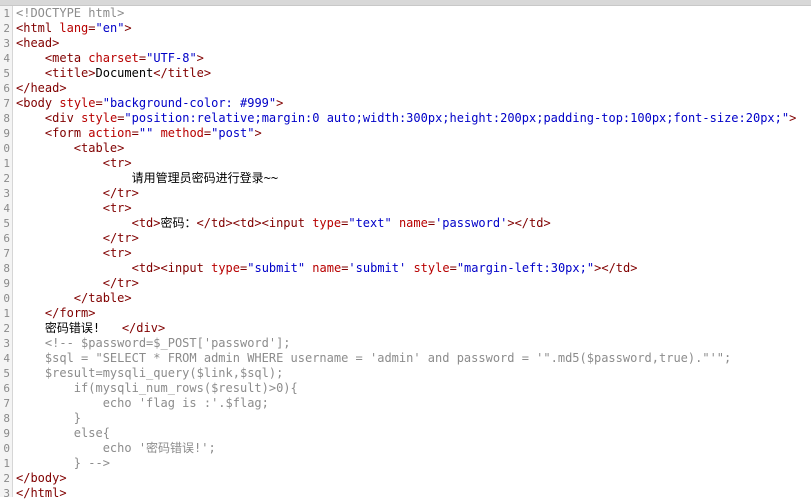 The height and width of the screenshot is (501, 811). What do you see at coordinates (405, 298) in the screenshot?
I see `code-line: 0 </table>` at bounding box center [405, 298].